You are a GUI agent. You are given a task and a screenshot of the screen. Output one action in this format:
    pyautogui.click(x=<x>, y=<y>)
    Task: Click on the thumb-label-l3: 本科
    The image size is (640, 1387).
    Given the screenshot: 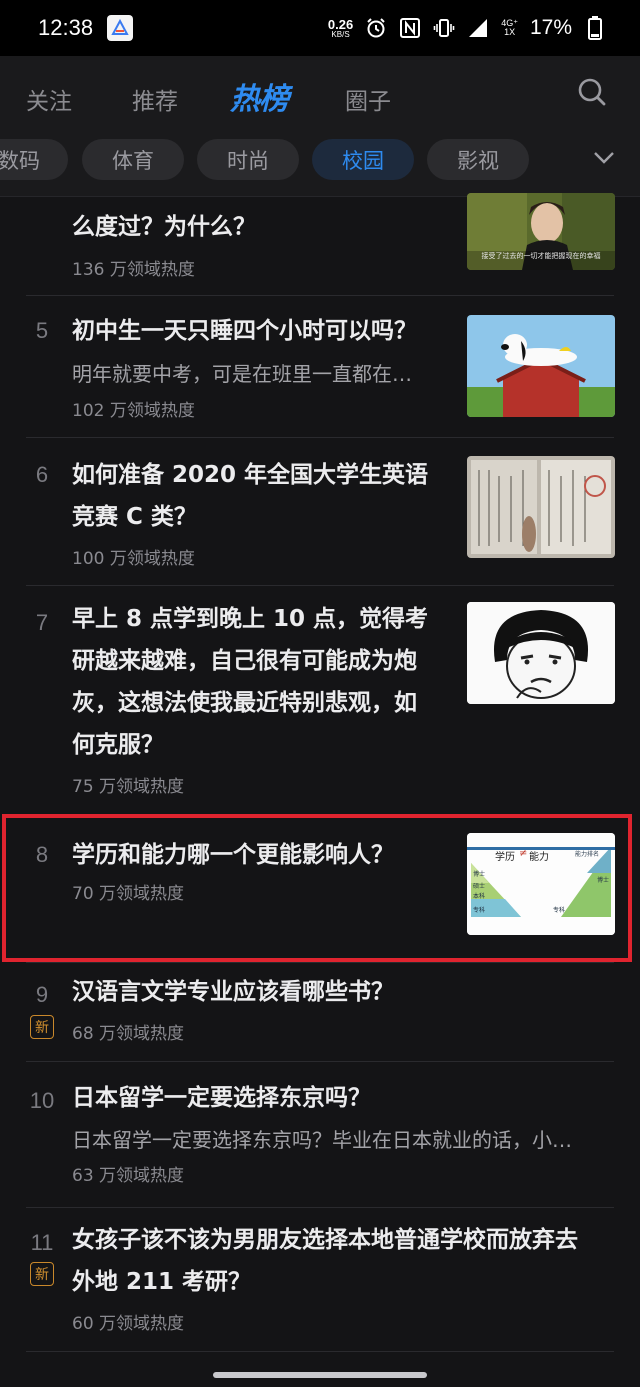 What is the action you would take?
    pyautogui.click(x=479, y=896)
    